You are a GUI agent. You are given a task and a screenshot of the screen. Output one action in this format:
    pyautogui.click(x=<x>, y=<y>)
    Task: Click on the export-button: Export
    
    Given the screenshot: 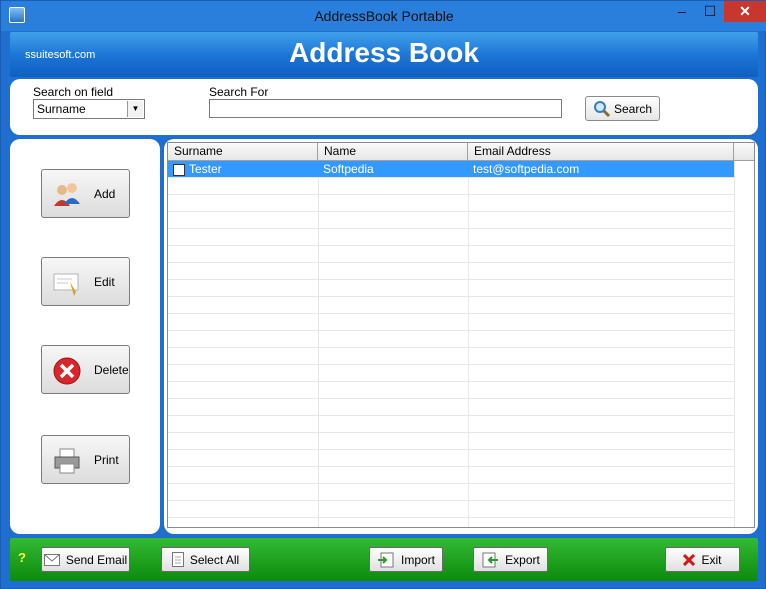 What is the action you would take?
    pyautogui.click(x=510, y=559)
    